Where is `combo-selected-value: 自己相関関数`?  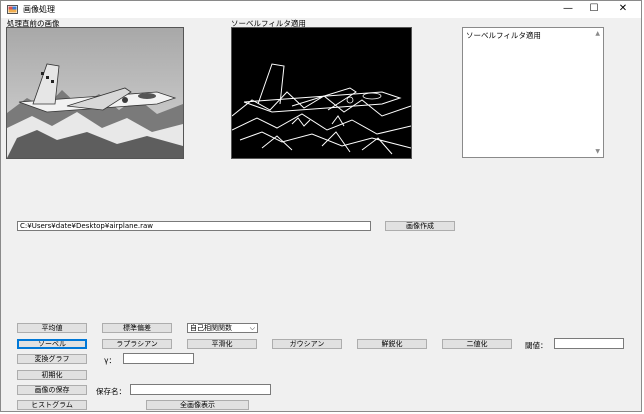 combo-selected-value: 自己相関関数 is located at coordinates (211, 328).